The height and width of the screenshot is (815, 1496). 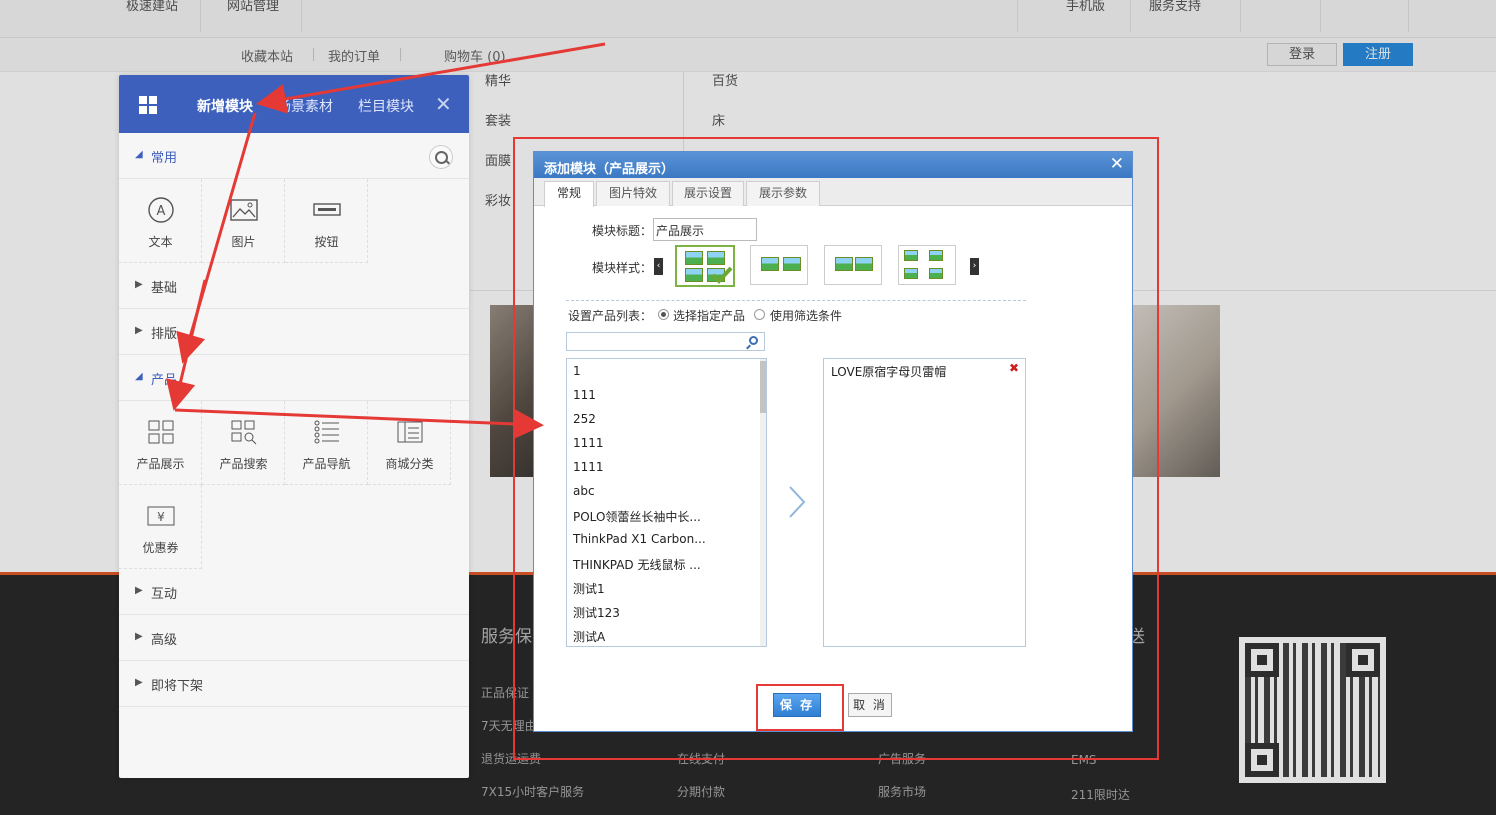 What do you see at coordinates (584, 419) in the screenshot?
I see `list-item: 252` at bounding box center [584, 419].